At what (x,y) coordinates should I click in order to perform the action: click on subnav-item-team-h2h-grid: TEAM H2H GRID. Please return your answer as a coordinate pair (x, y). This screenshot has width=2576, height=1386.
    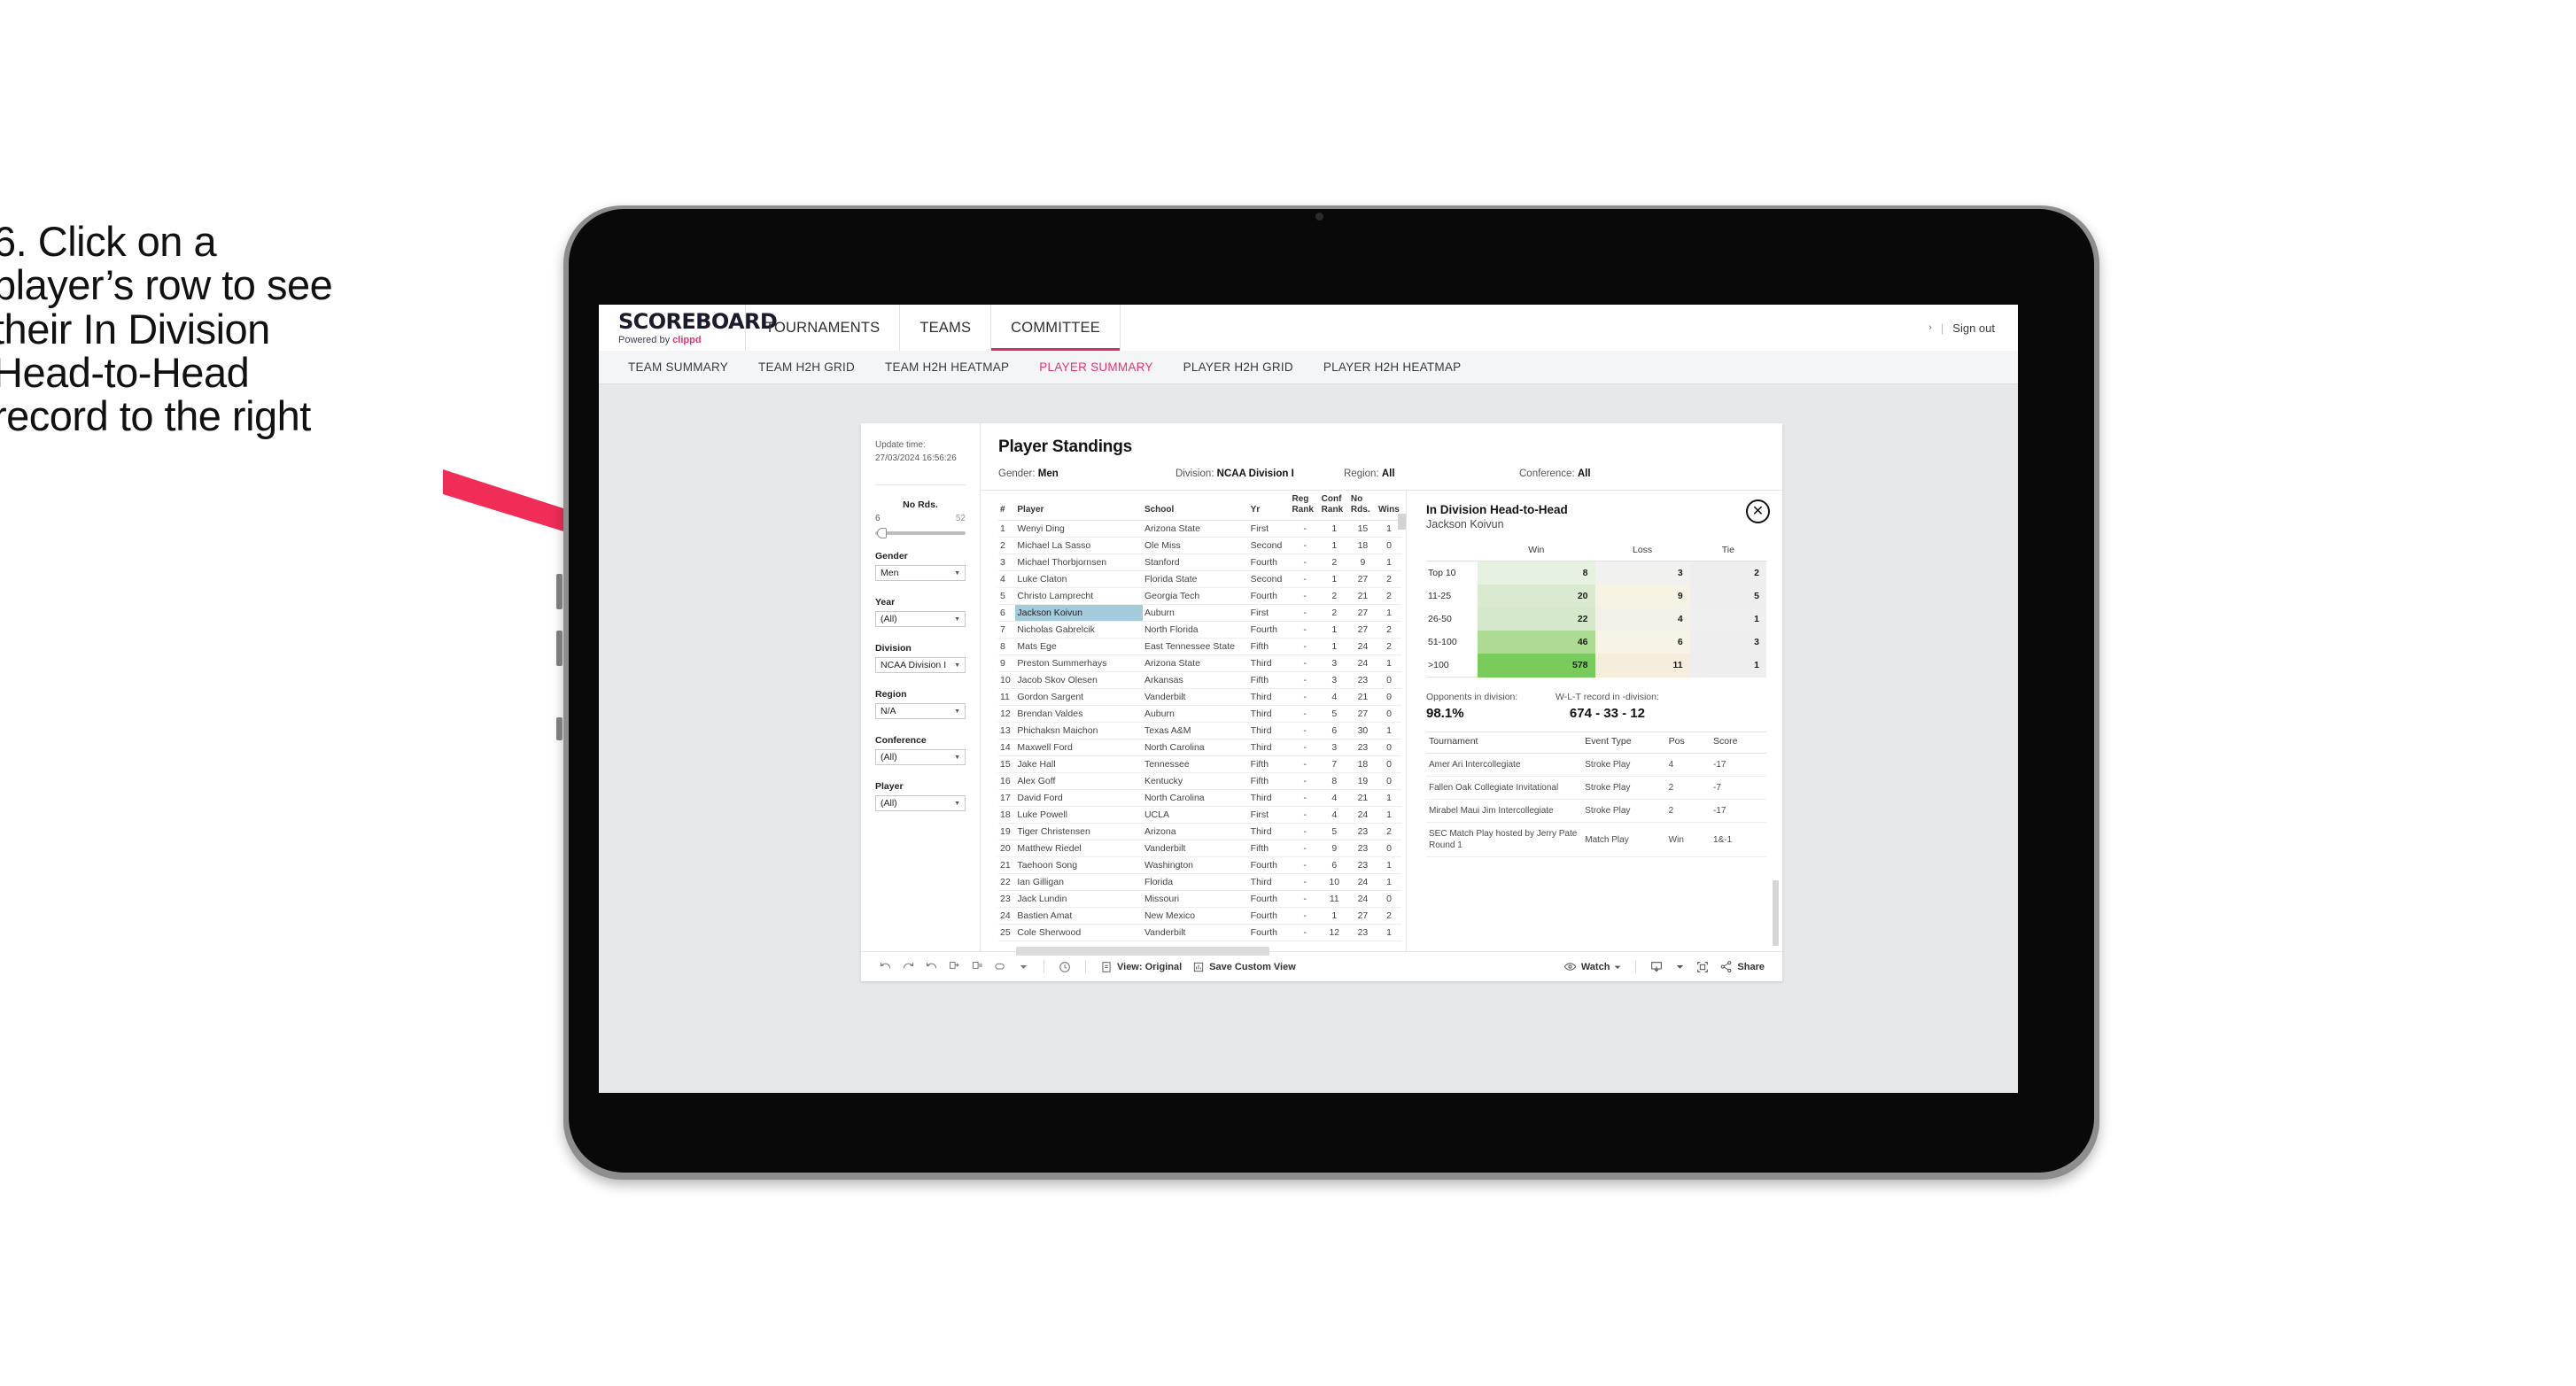
    Looking at the image, I should click on (806, 367).